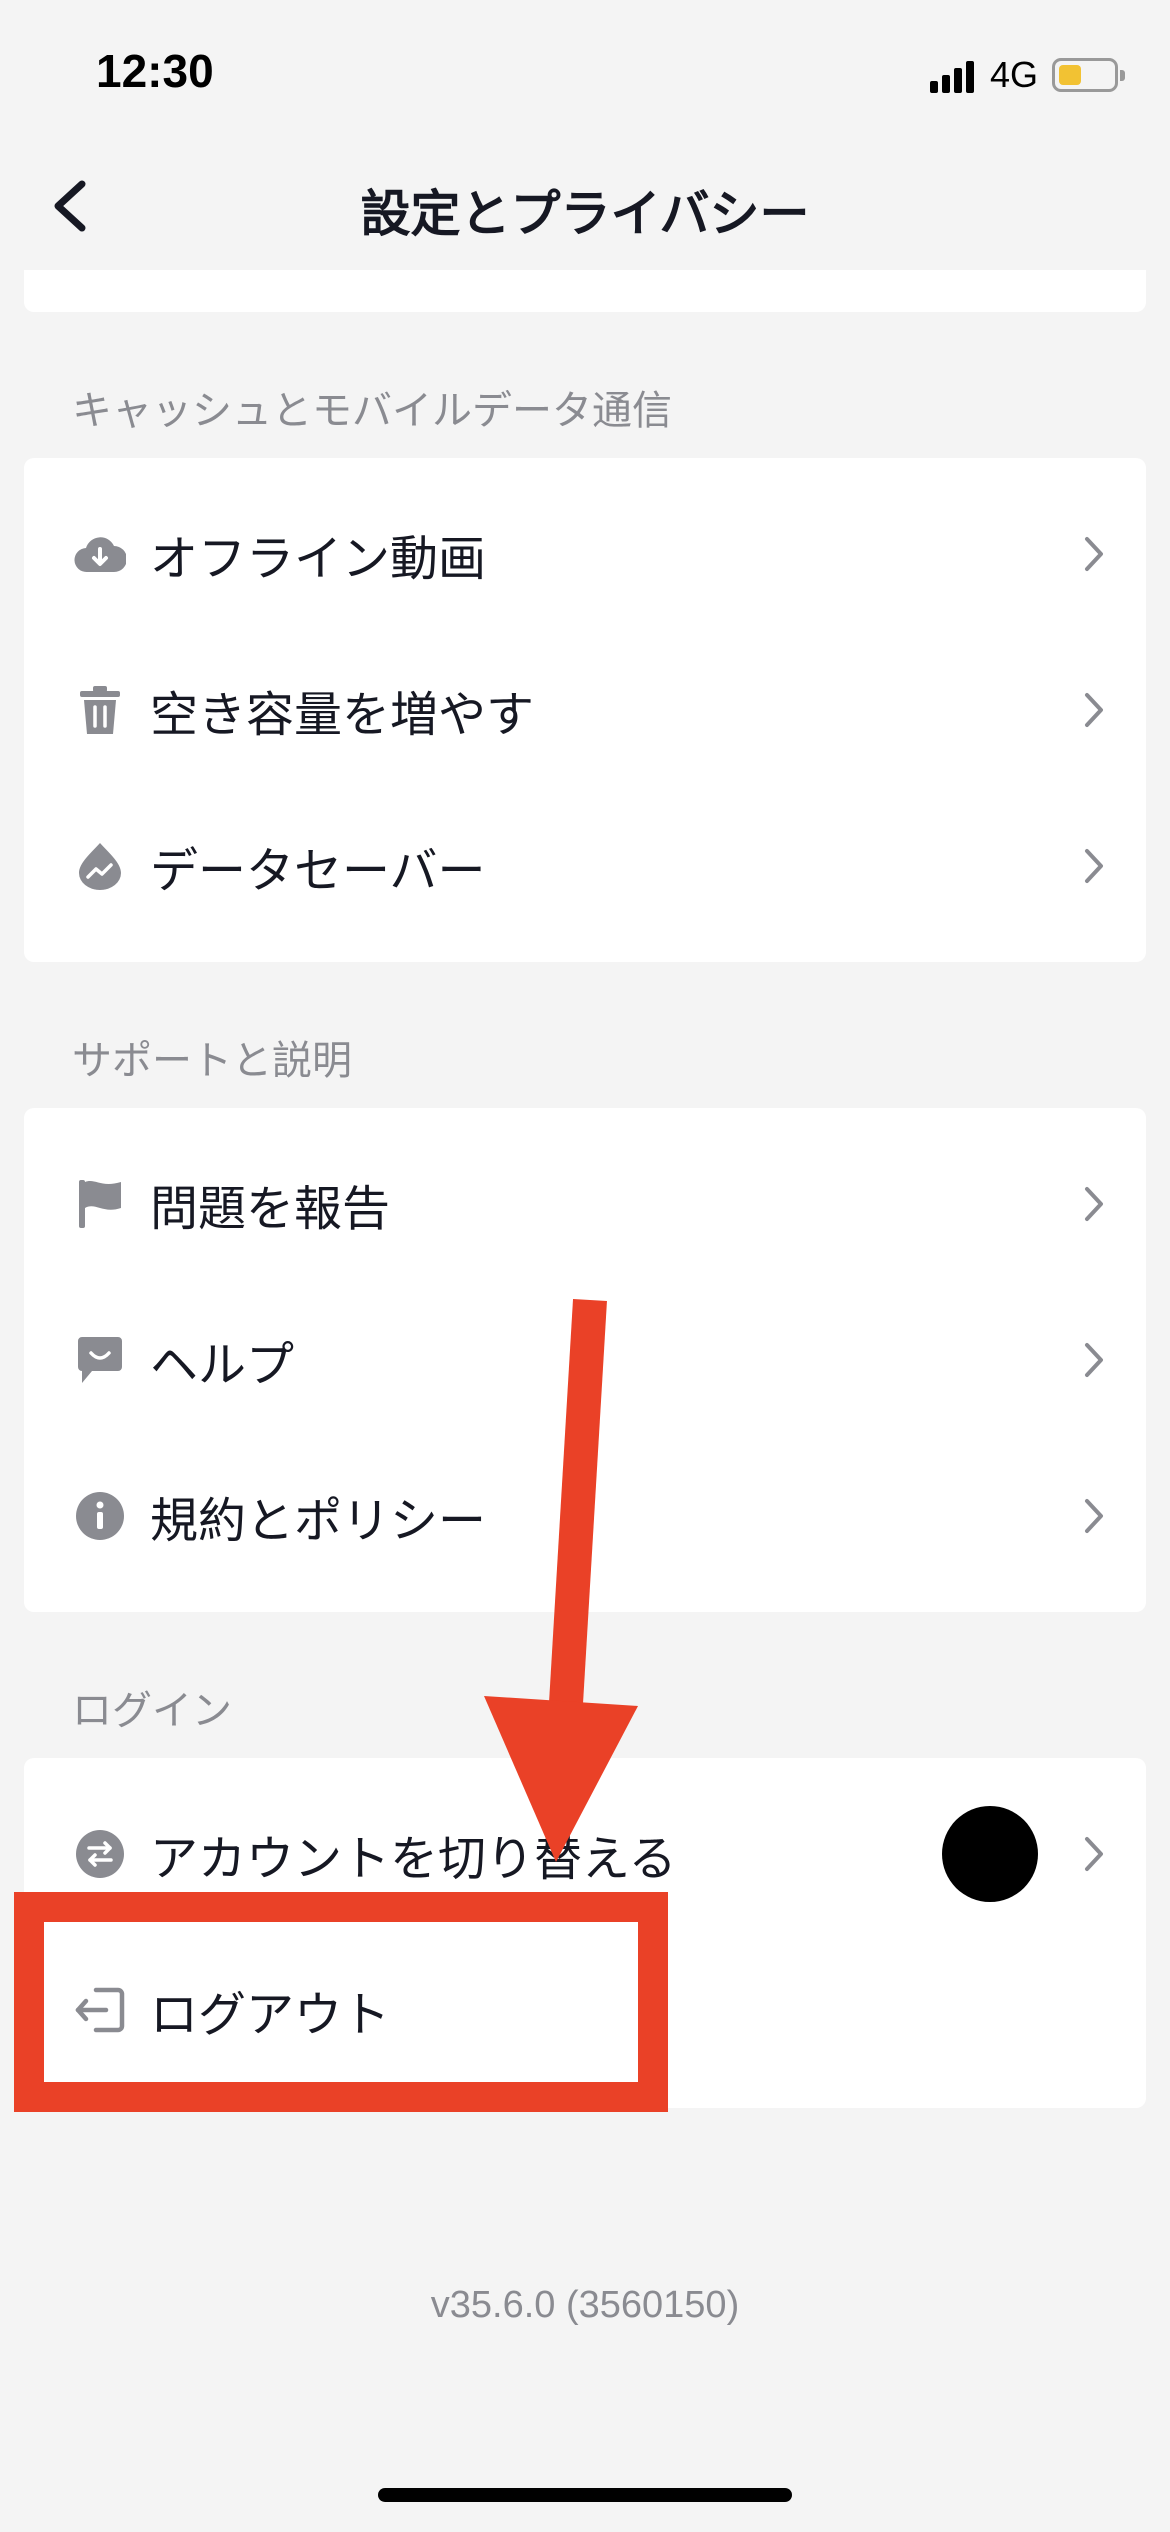  What do you see at coordinates (372, 411) in the screenshot?
I see `section-header-cache: キャッシュとモバイルデータ通信` at bounding box center [372, 411].